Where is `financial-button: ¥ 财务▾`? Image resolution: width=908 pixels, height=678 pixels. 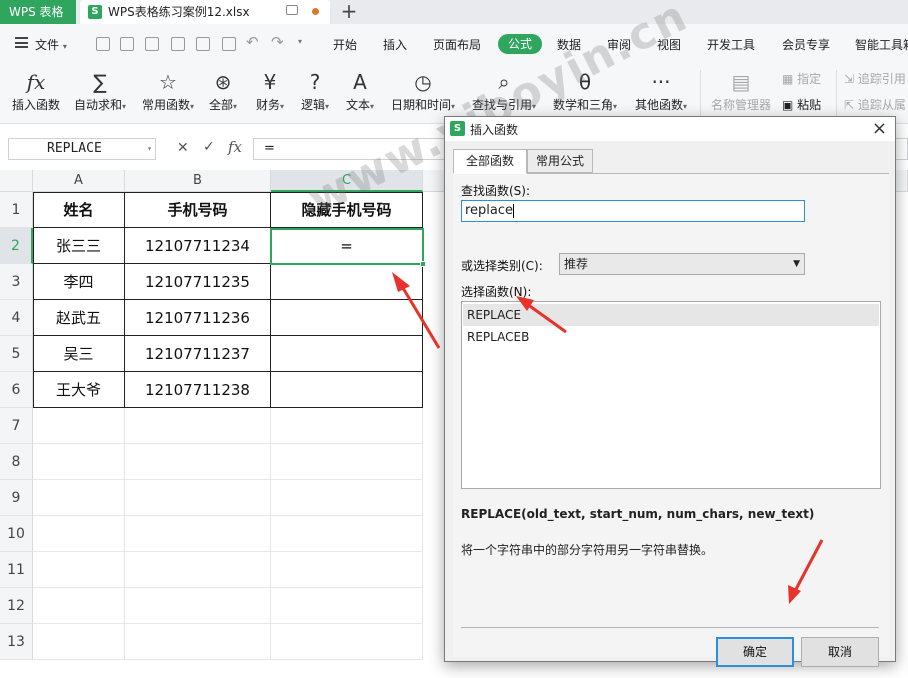 financial-button: ¥ 财务▾ is located at coordinates (270, 94).